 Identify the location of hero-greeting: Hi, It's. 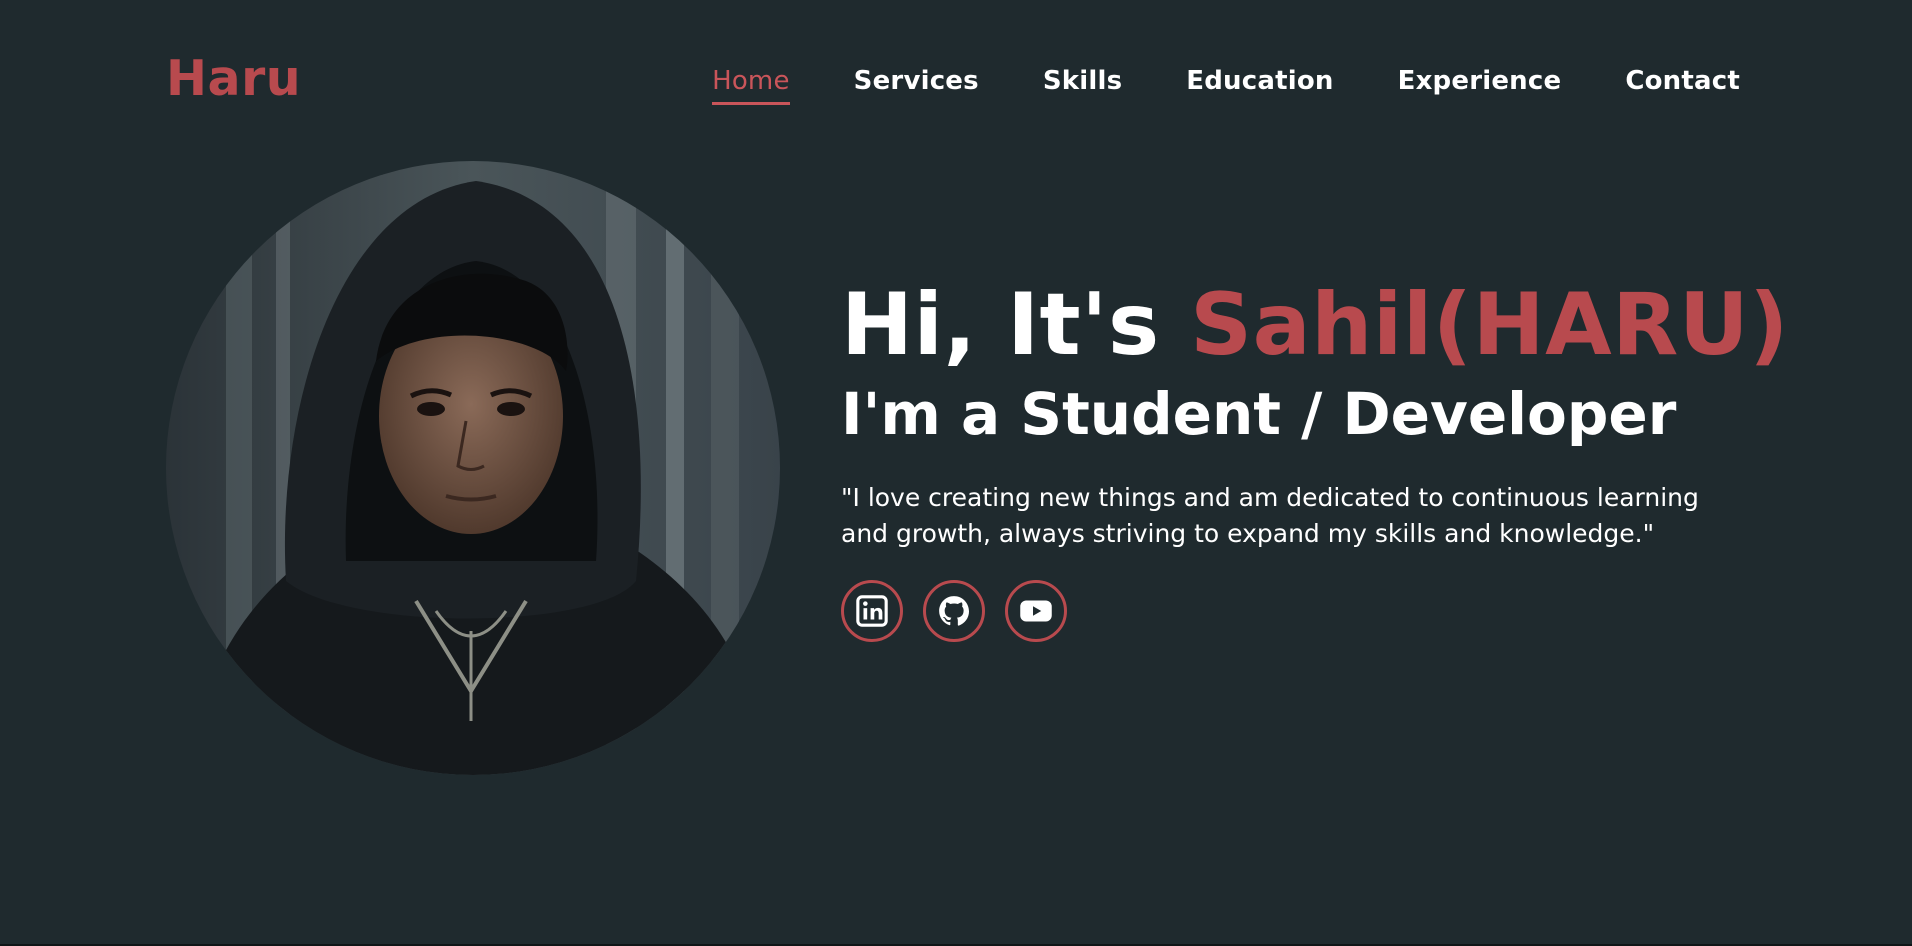
(1016, 325).